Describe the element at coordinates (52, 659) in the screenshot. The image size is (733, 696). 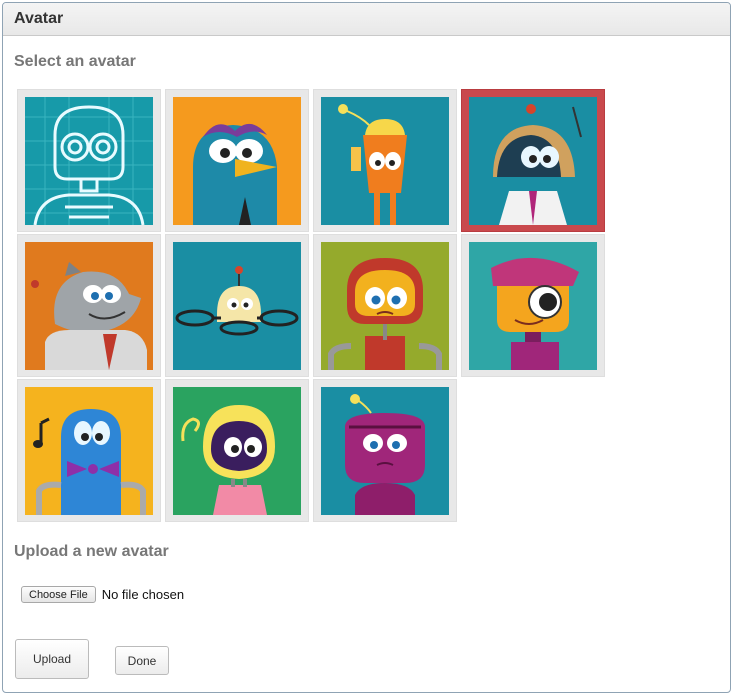
I see `upload-button: Upload` at that location.